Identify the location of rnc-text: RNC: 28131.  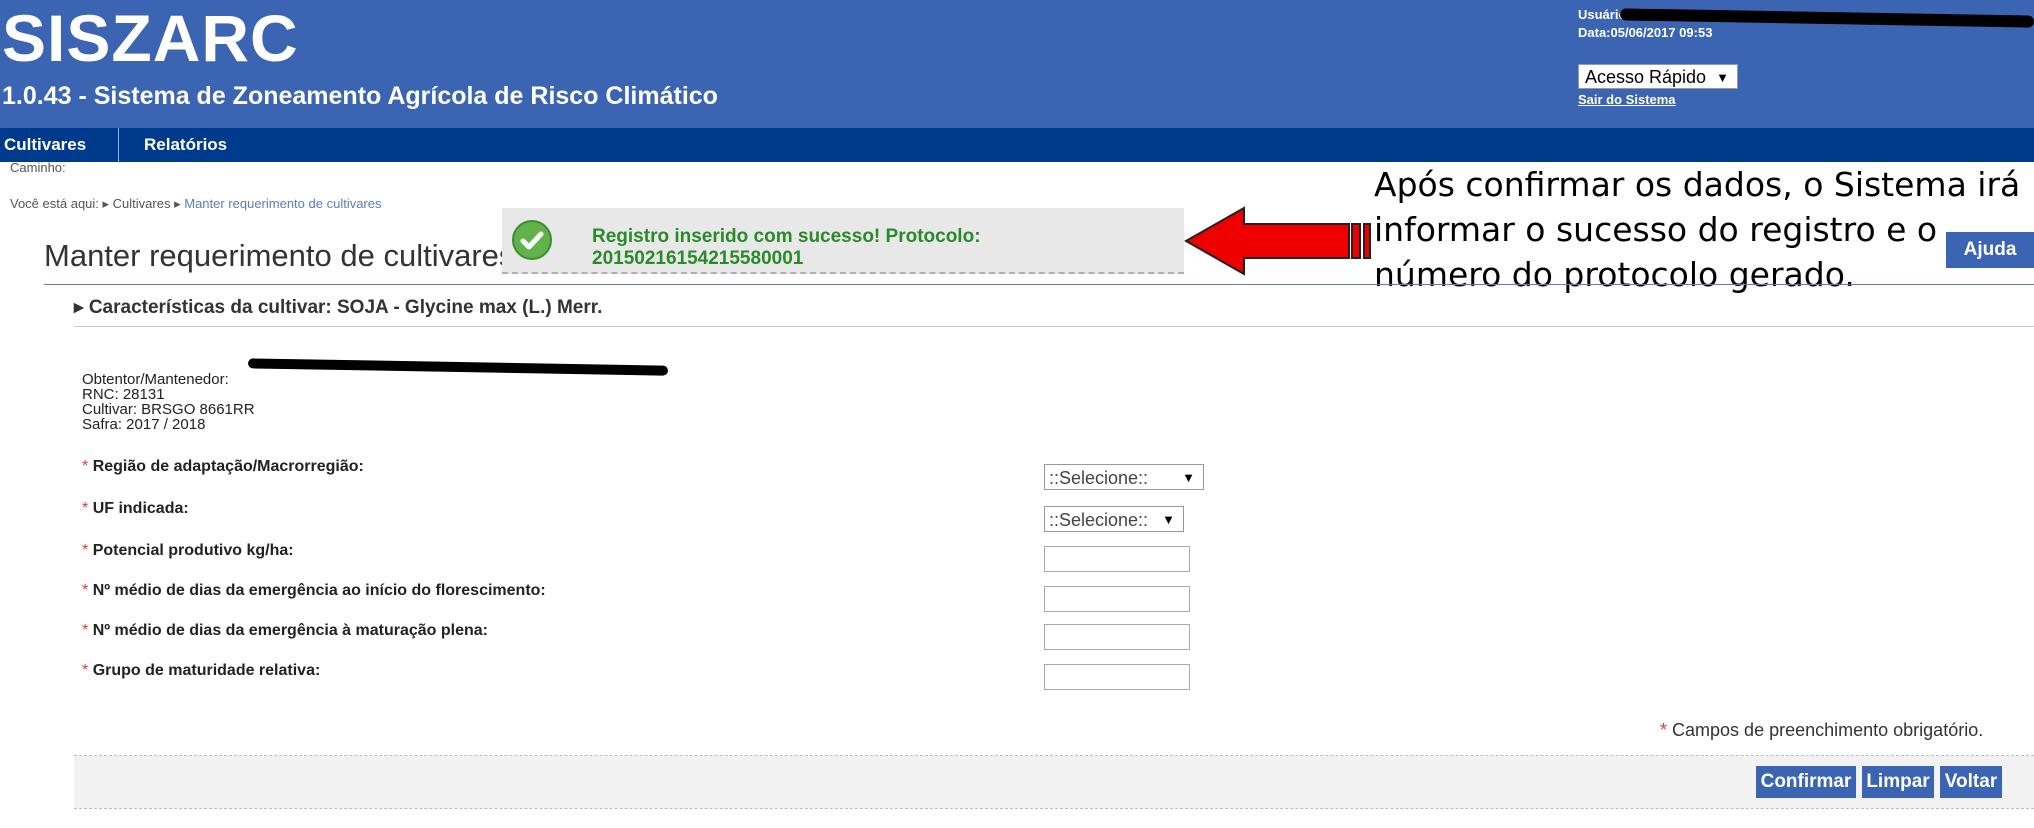
(123, 394).